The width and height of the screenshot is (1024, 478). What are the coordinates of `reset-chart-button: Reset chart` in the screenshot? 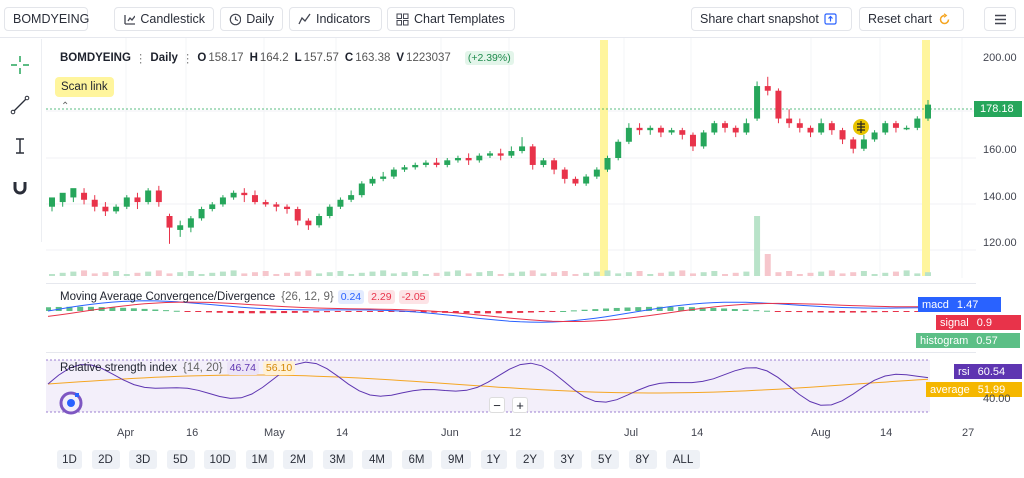 It's located at (911, 19).